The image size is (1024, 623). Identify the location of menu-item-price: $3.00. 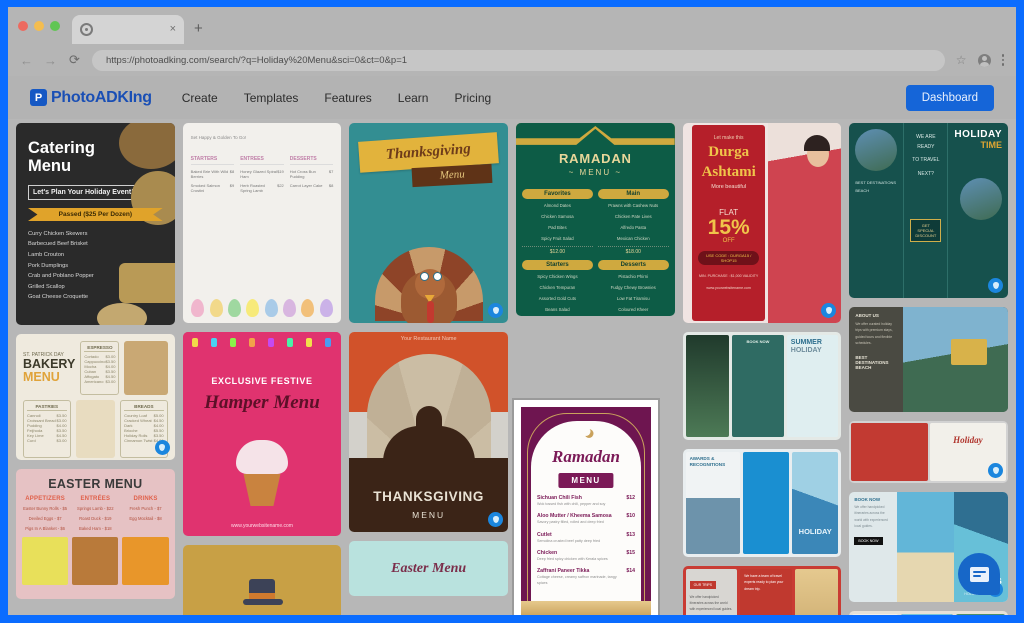
(110, 381).